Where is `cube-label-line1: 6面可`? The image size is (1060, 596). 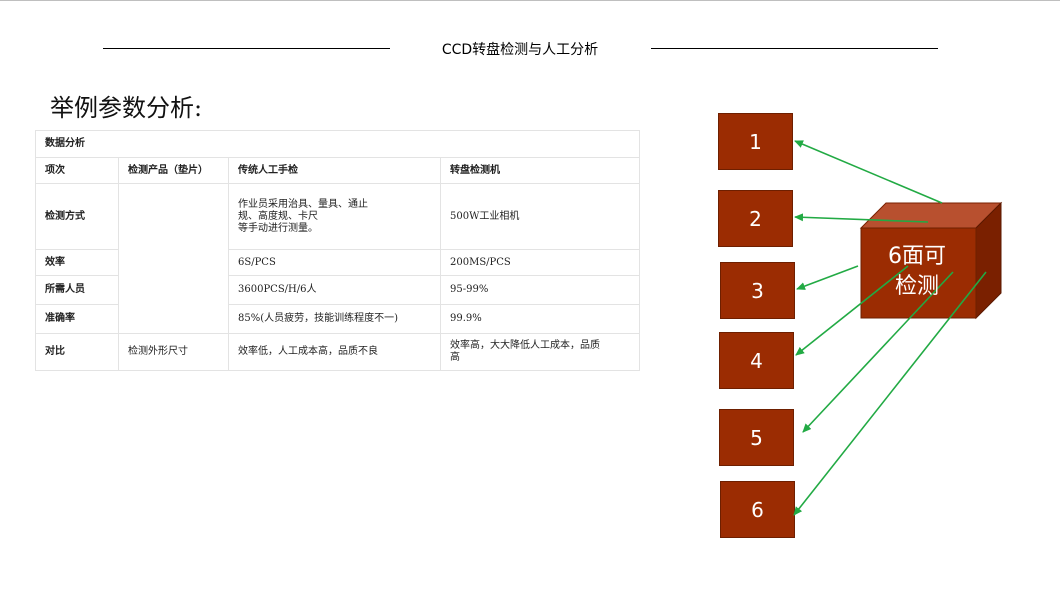 cube-label-line1: 6面可 is located at coordinates (917, 256).